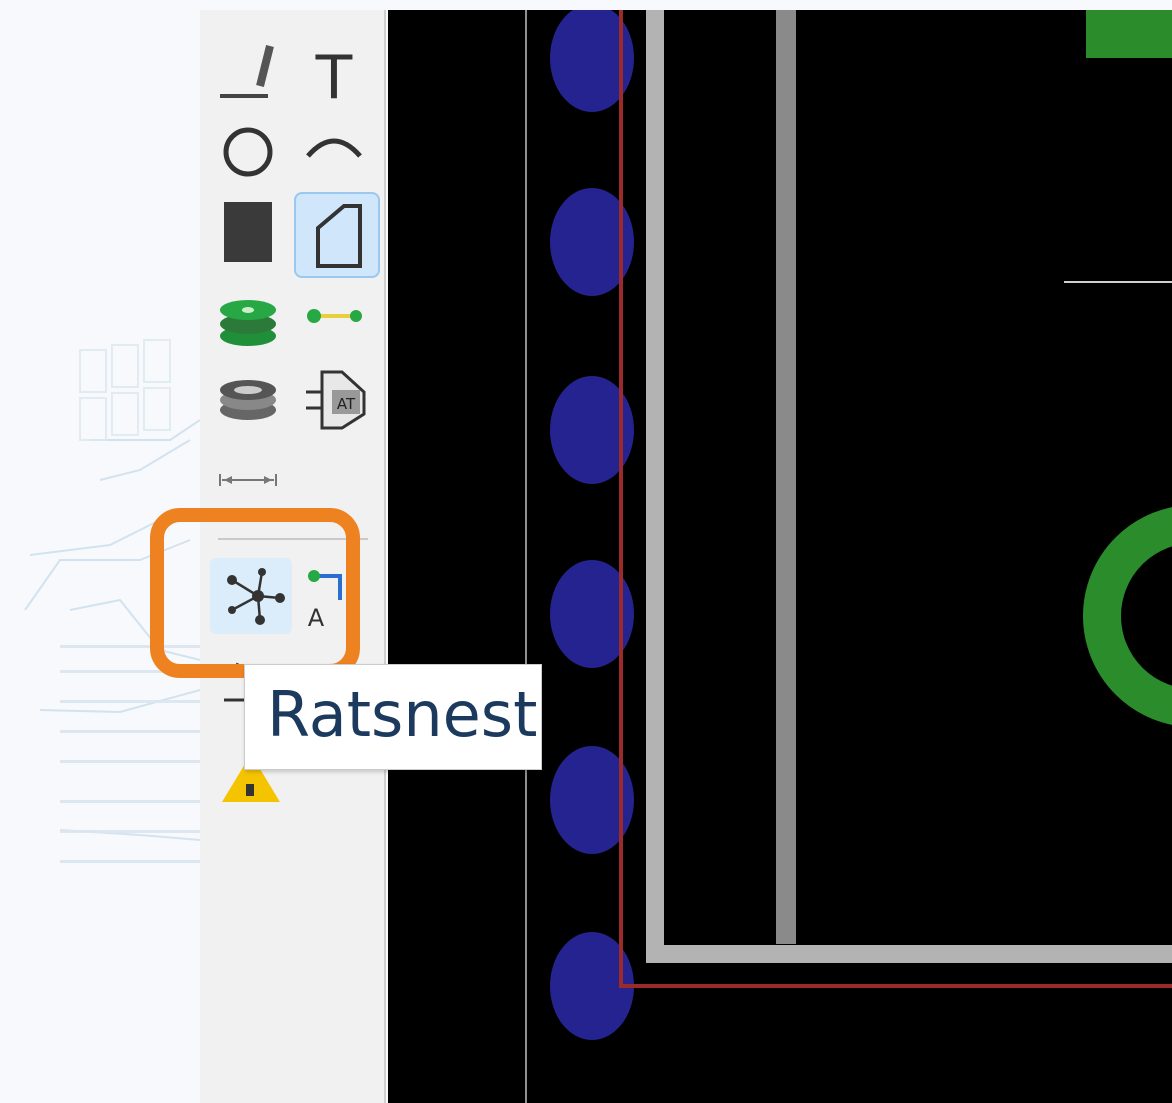 This screenshot has width=1172, height=1103. I want to click on add-text-tool: T, so click(334, 74).